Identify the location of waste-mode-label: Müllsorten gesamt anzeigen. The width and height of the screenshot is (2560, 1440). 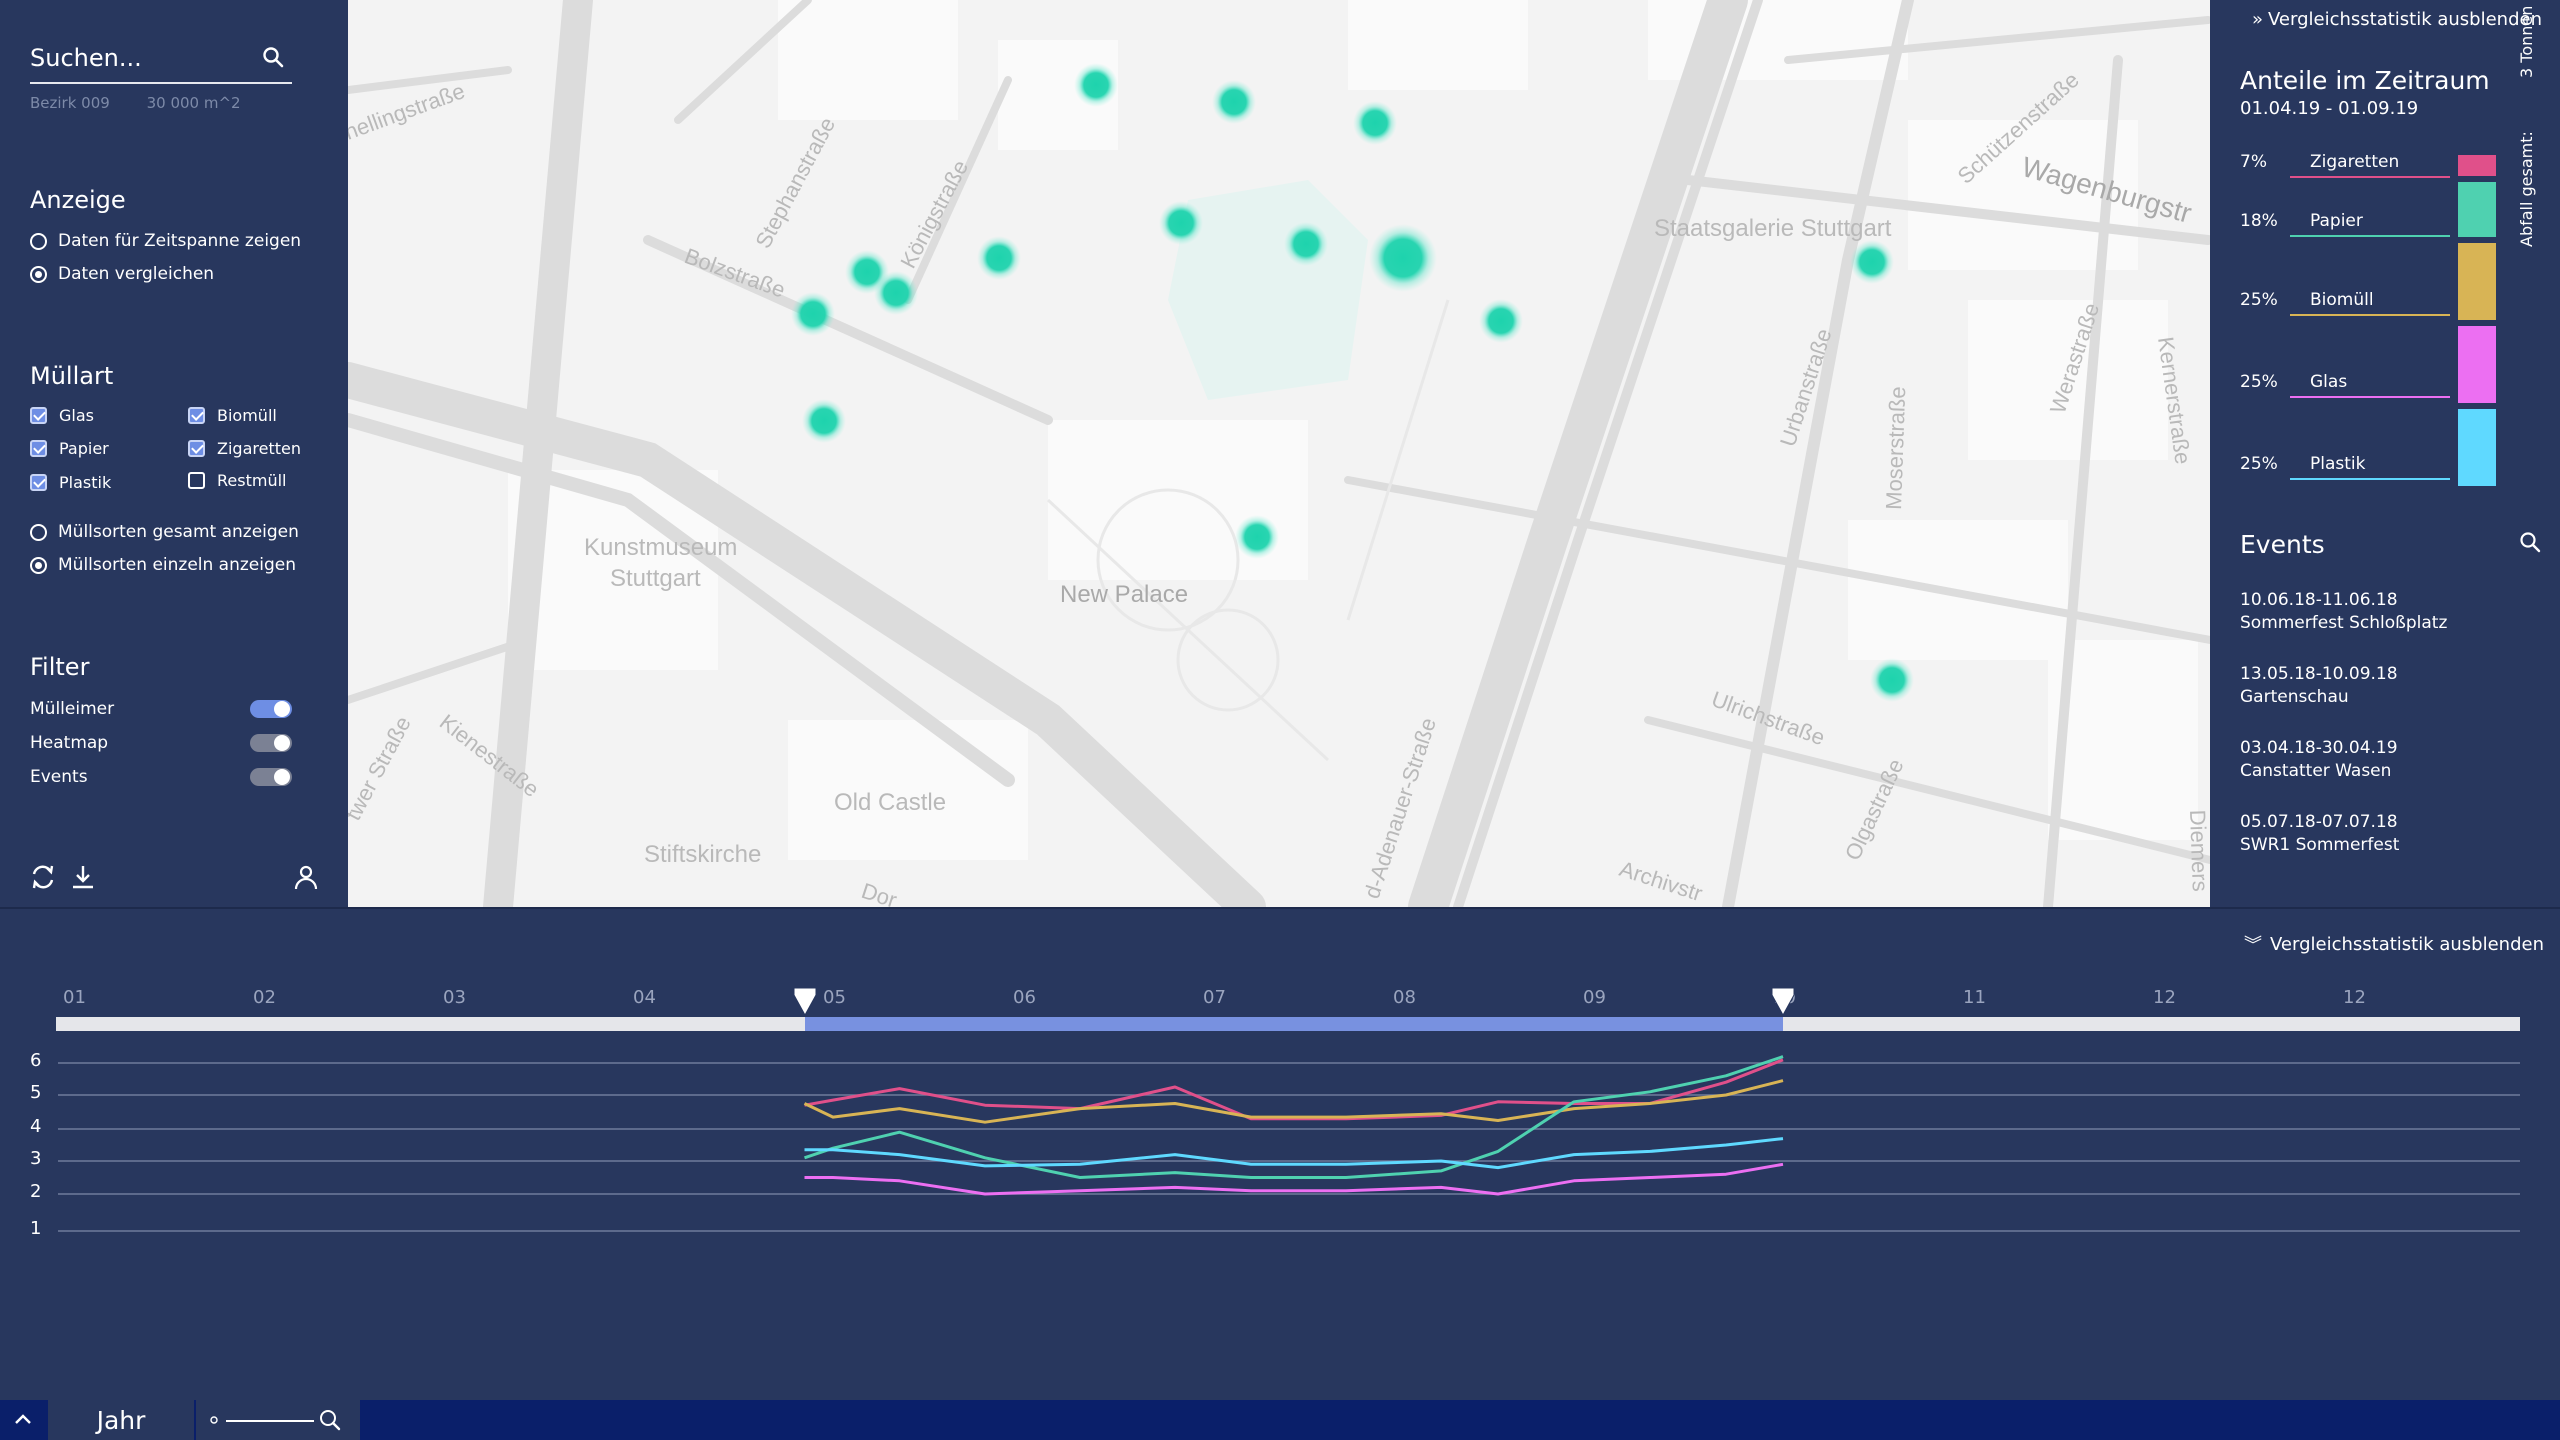
(178, 532).